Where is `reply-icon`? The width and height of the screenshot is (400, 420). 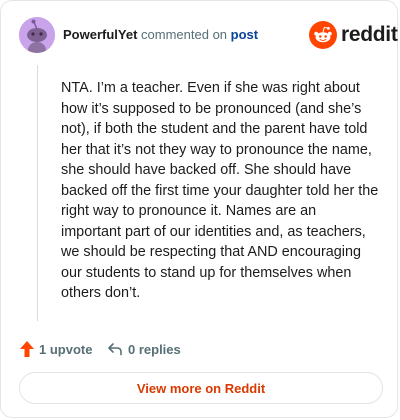
reply-icon is located at coordinates (115, 349).